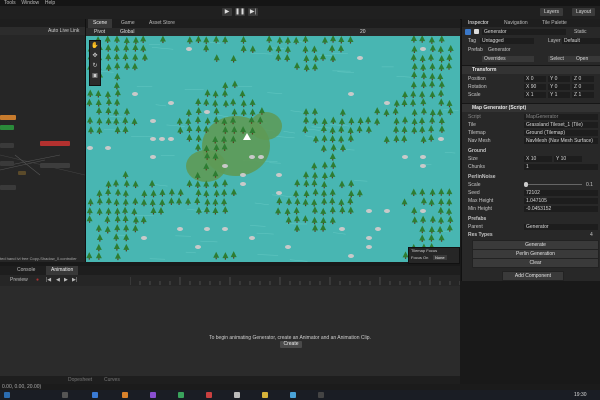 The height and width of the screenshot is (400, 600). What do you see at coordinates (99, 32) in the screenshot?
I see `pivot-dropdown: Pivot` at bounding box center [99, 32].